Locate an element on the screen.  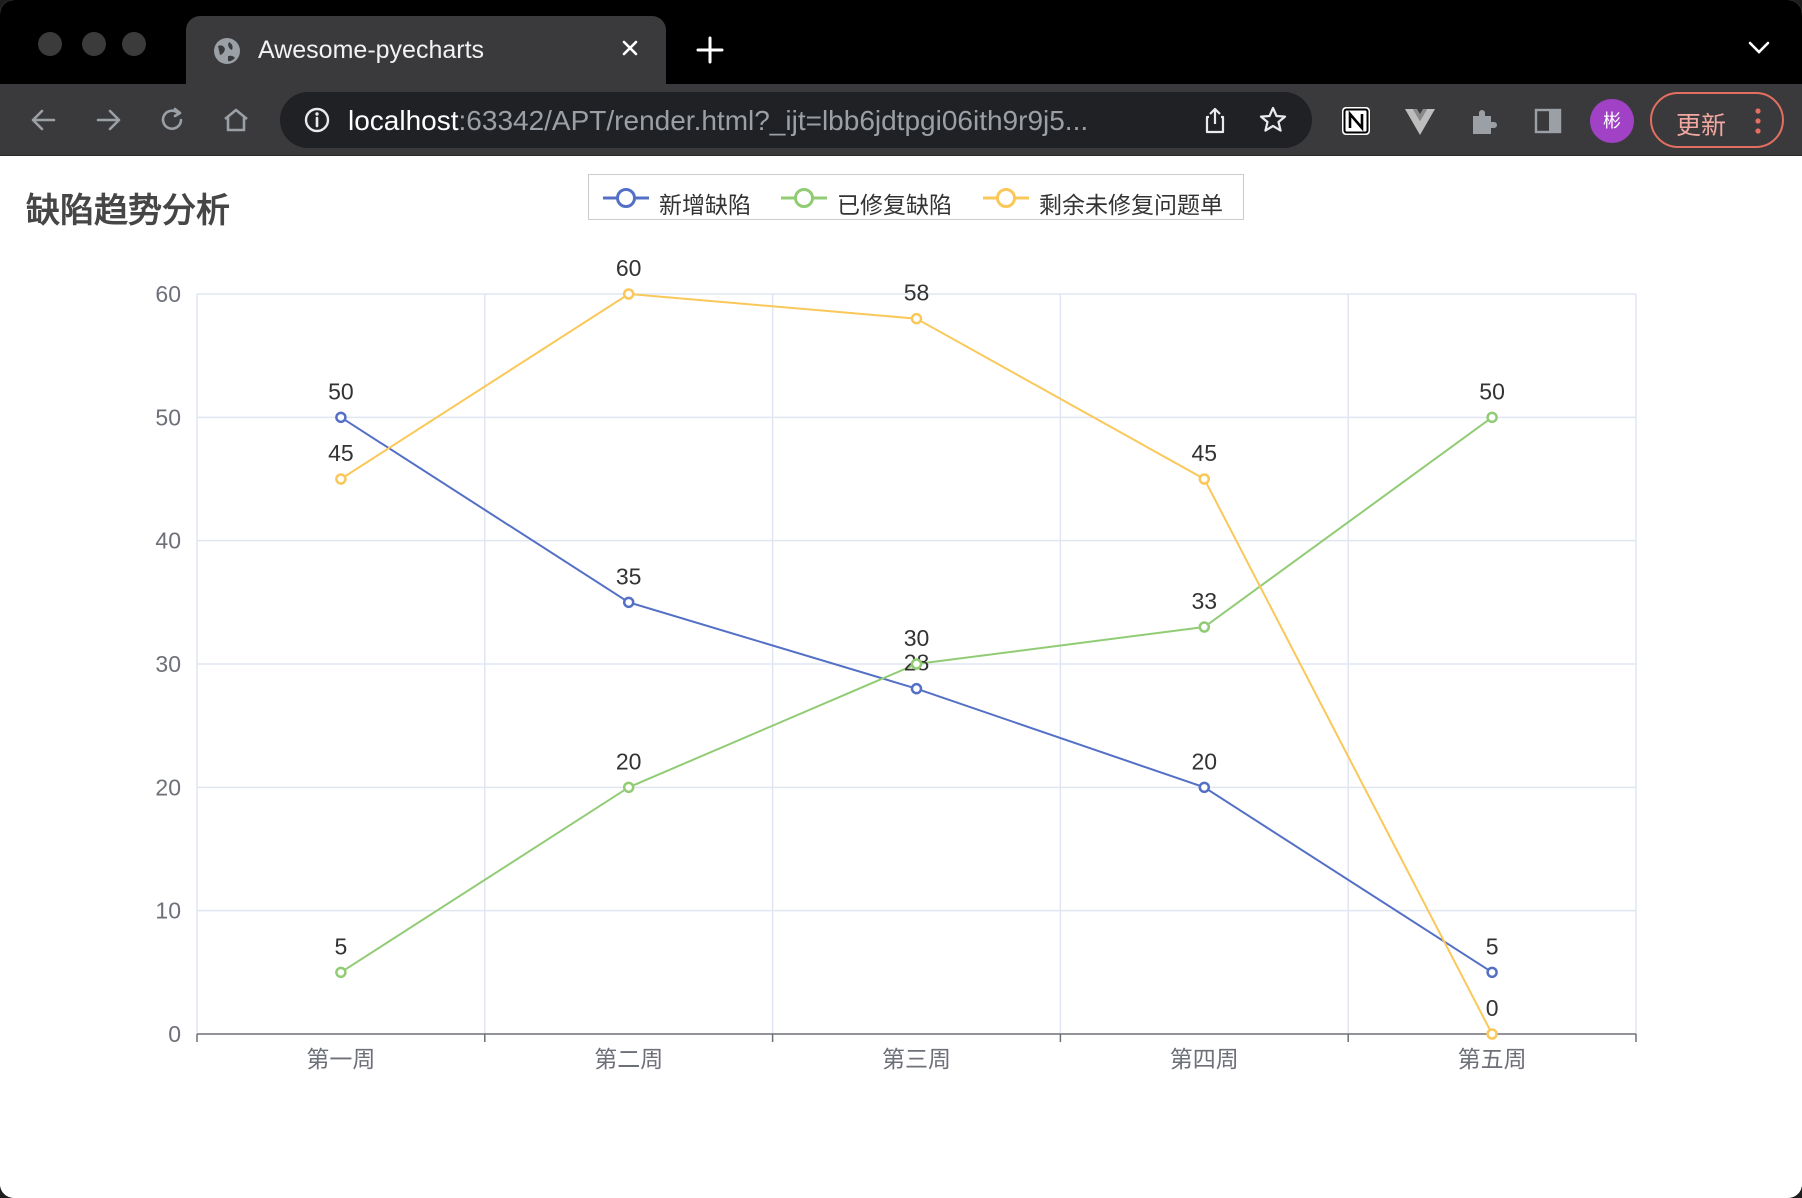
y-tick-label: 60 is located at coordinates (168, 294).